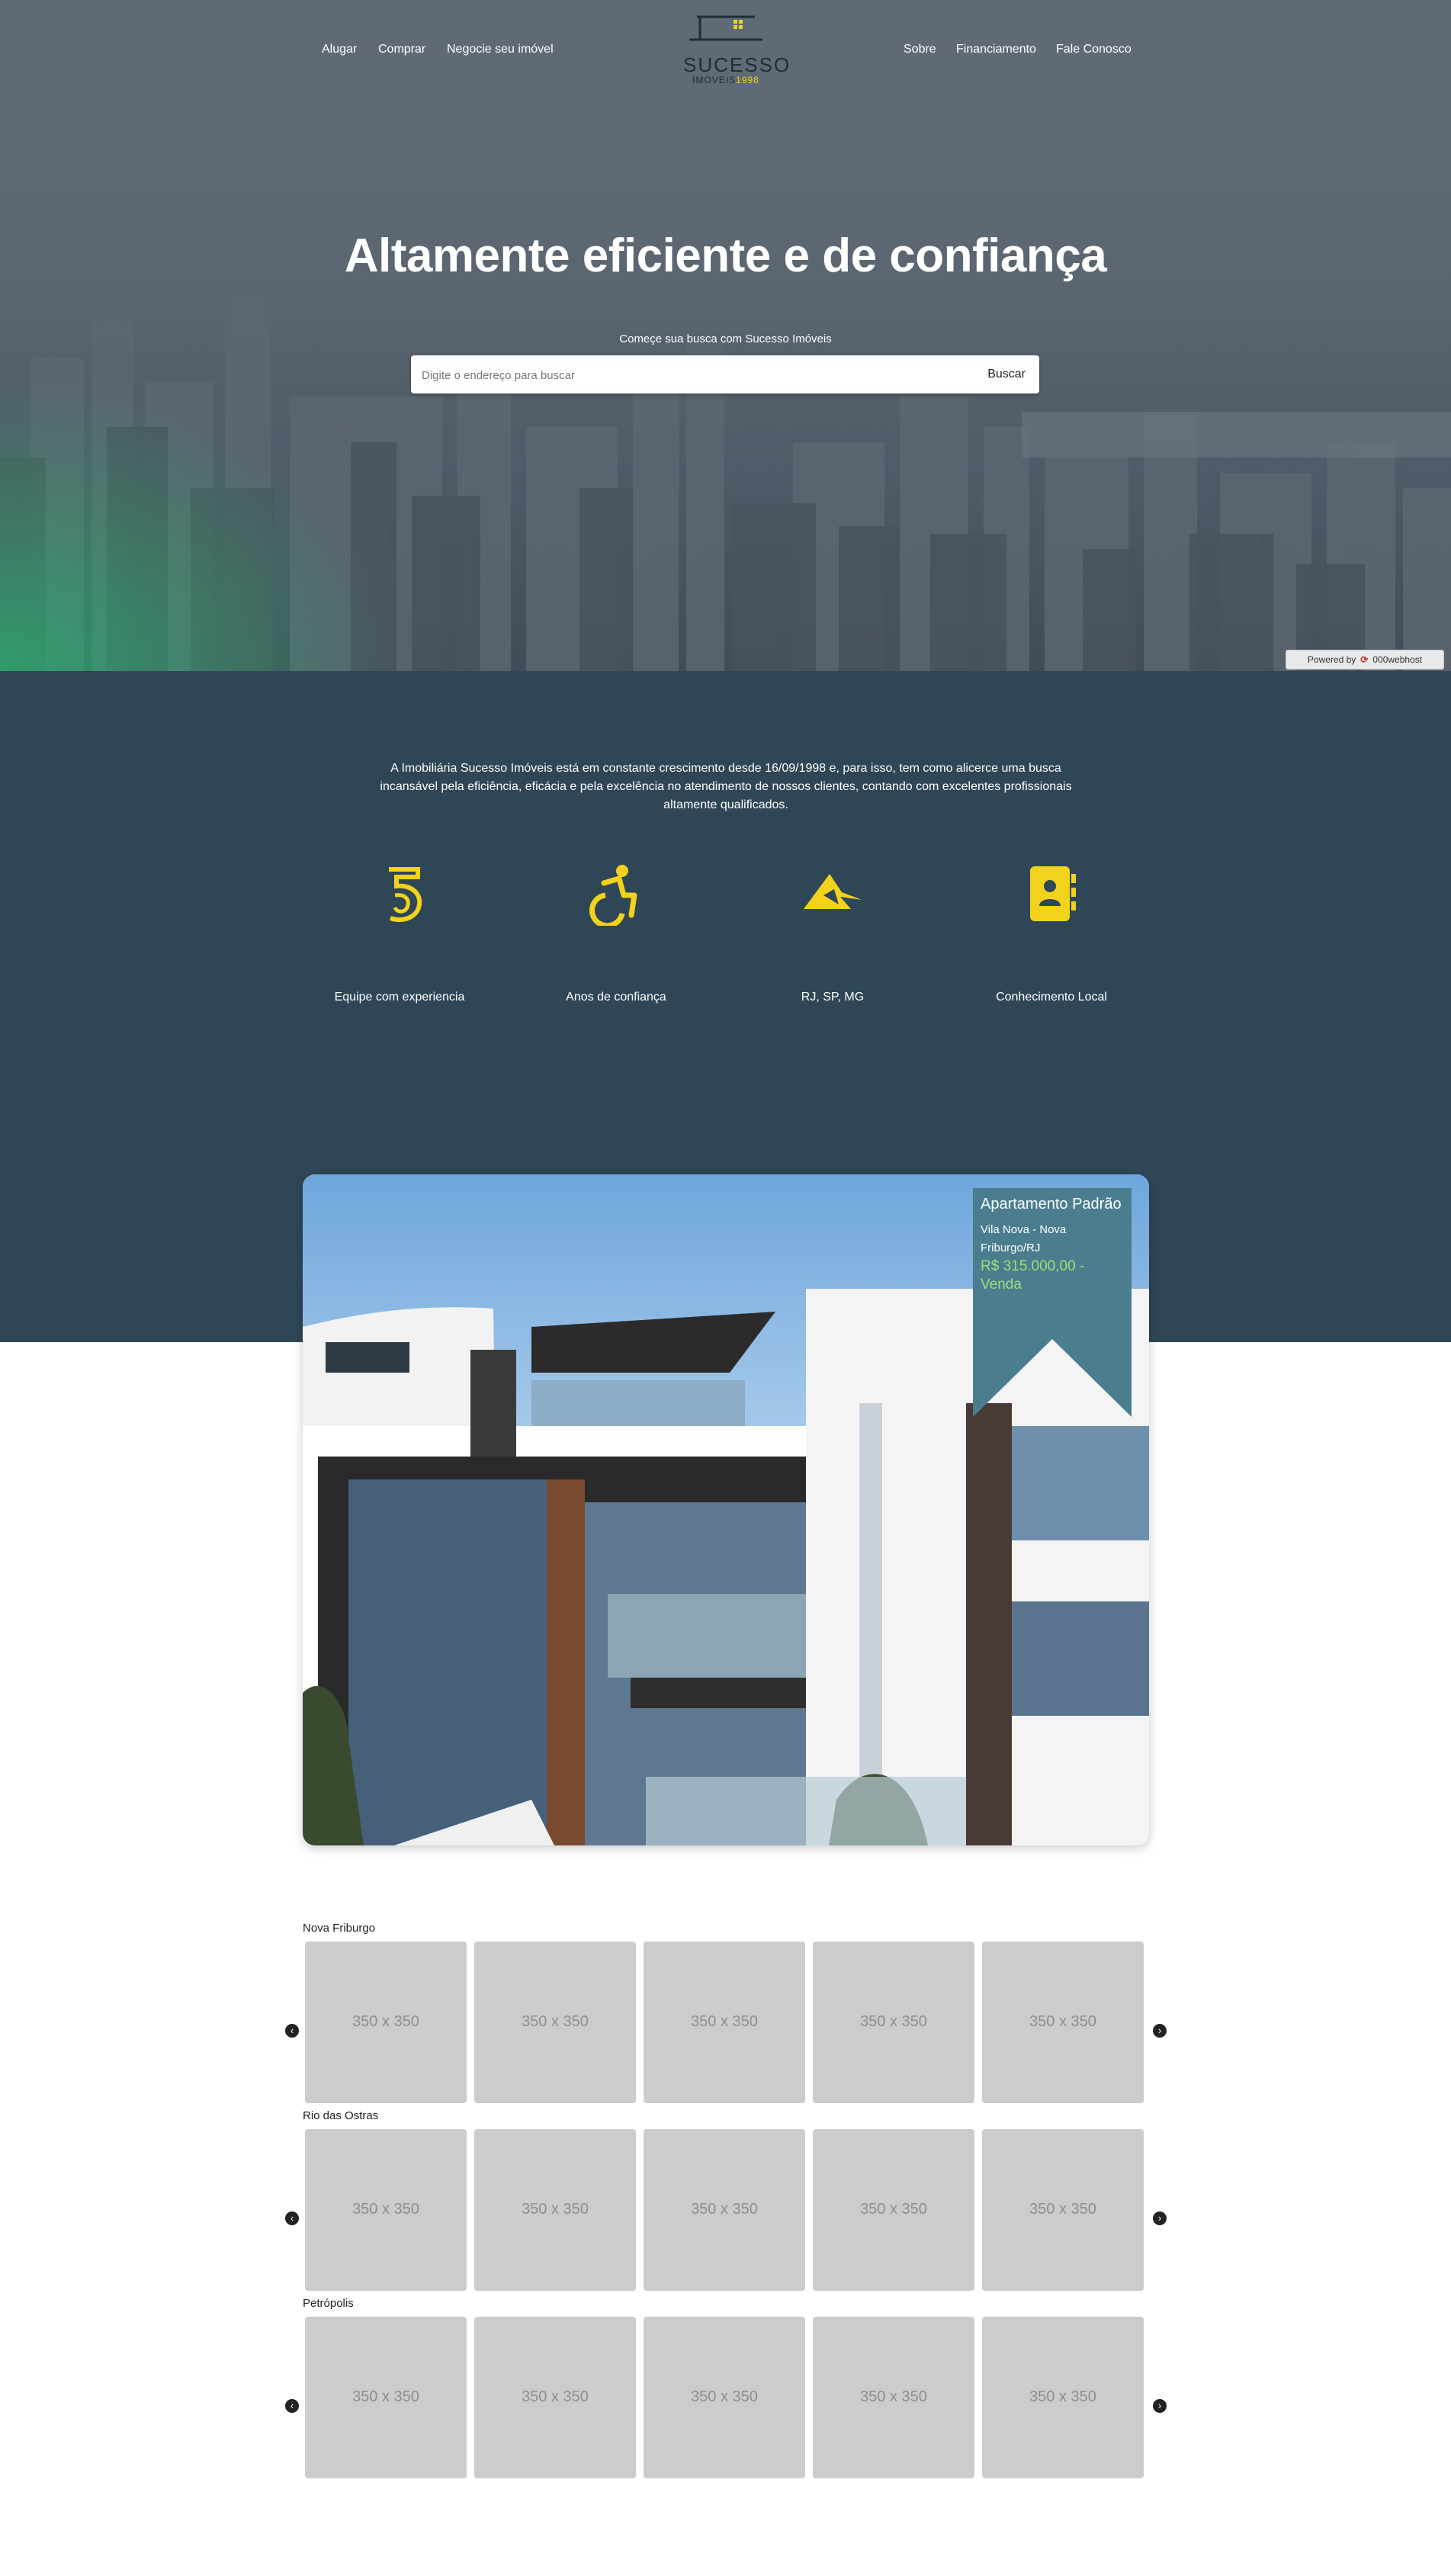 Image resolution: width=1451 pixels, height=2576 pixels. What do you see at coordinates (725, 256) in the screenshot?
I see `hero-title: Altamente eficiente e de confiança` at bounding box center [725, 256].